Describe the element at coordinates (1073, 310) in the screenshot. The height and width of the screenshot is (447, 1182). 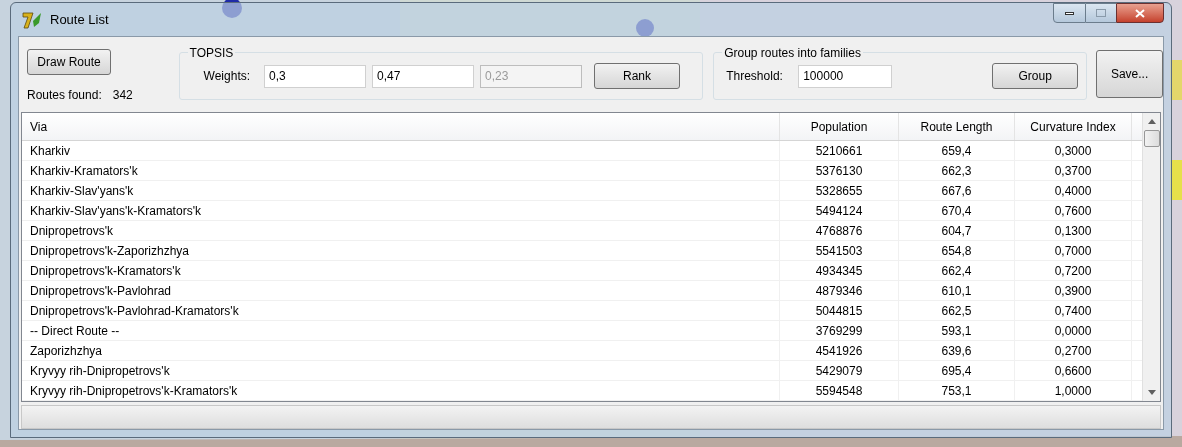
I see `table-cell: 0,7400` at that location.